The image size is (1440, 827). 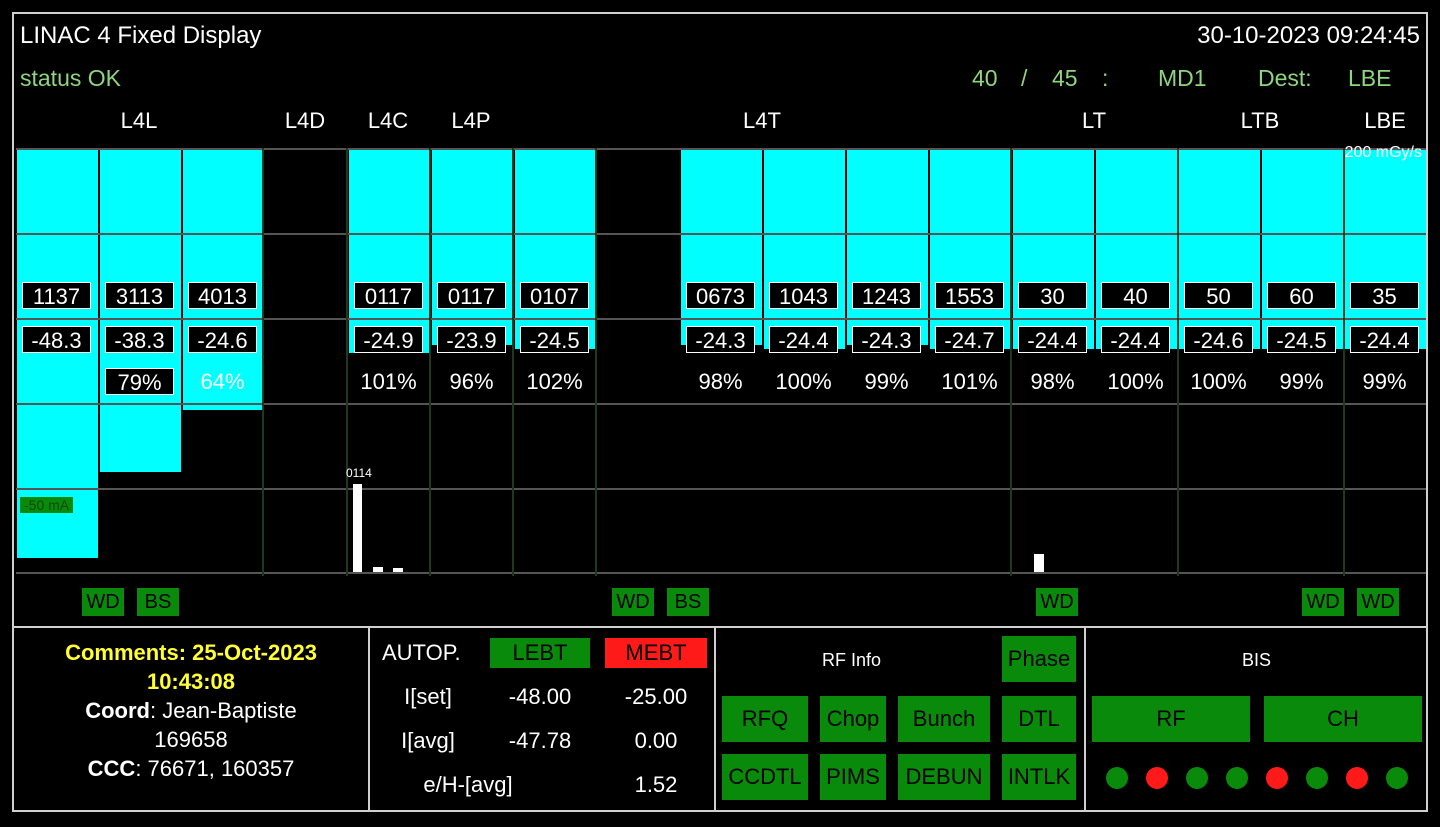 What do you see at coordinates (191, 681) in the screenshot?
I see `comments-time: 10:43:08` at bounding box center [191, 681].